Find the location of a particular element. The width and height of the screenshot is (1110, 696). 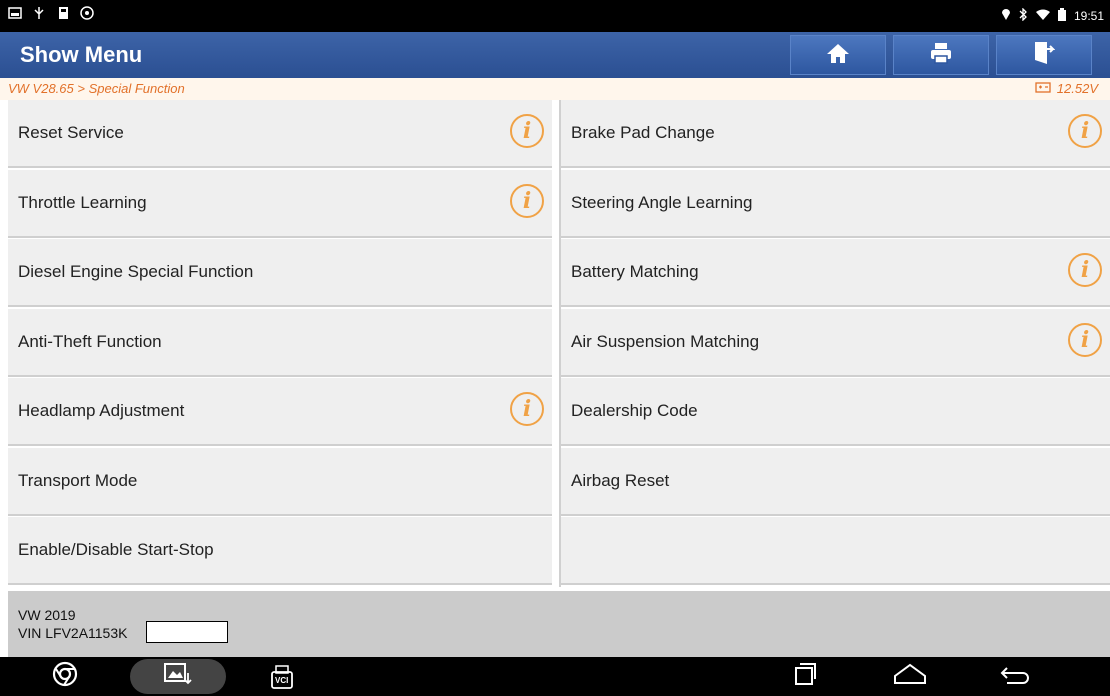

menu-item-anti-theft-function: Anti-Theft Function is located at coordinates (280, 343).